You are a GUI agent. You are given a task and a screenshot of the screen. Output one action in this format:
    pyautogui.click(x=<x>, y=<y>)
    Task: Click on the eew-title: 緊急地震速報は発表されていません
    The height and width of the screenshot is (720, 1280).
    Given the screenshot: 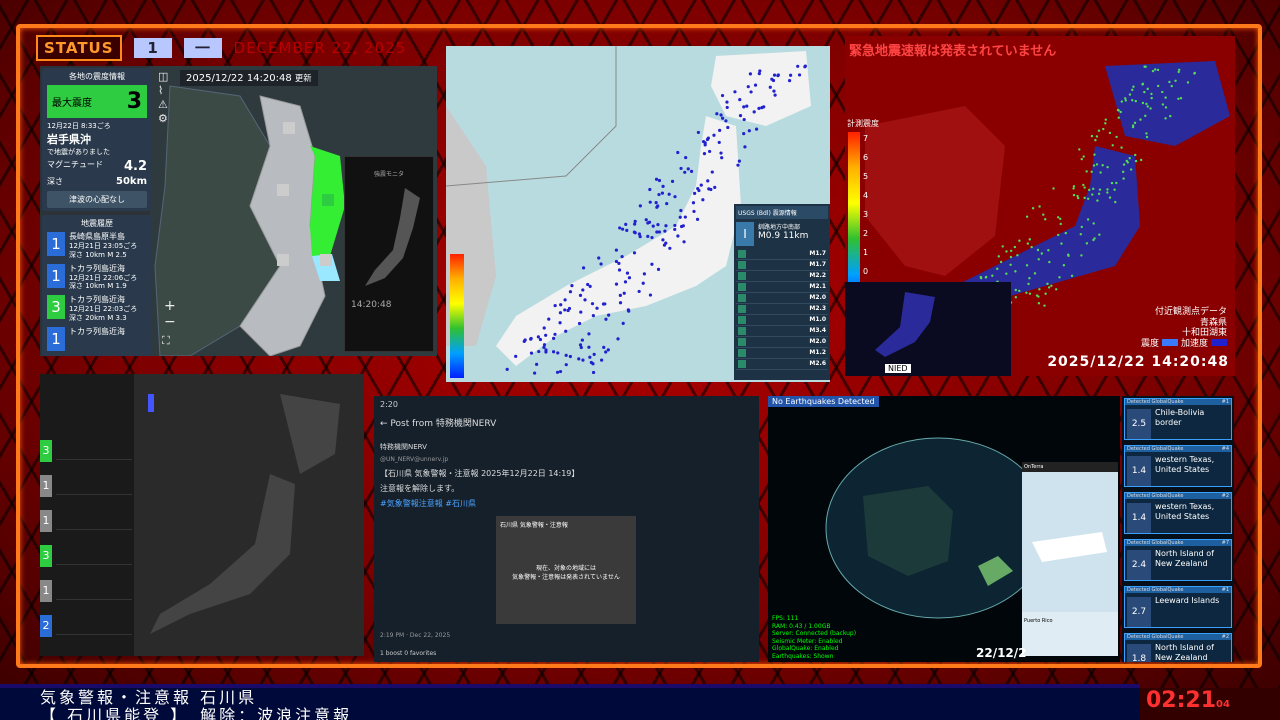 What is the action you would take?
    pyautogui.click(x=953, y=51)
    